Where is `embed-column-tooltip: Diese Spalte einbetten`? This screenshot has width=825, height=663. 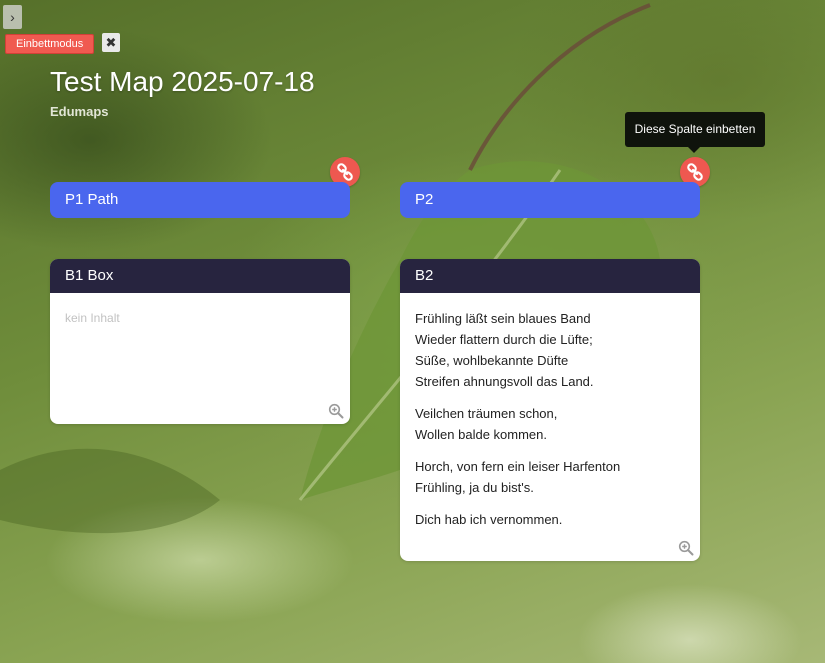
embed-column-tooltip: Diese Spalte einbetten is located at coordinates (695, 129).